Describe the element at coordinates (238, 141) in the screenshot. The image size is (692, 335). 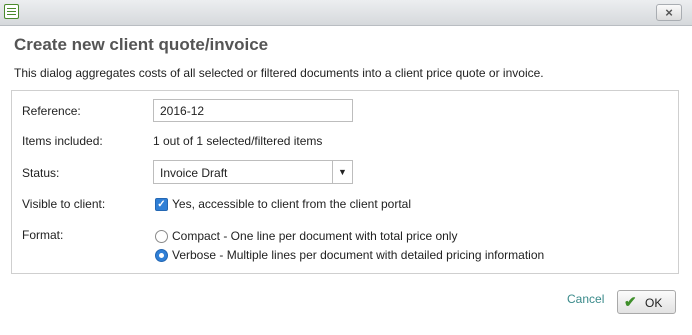
I see `items-included-value: 1 out of 1 selected/filtered items` at that location.